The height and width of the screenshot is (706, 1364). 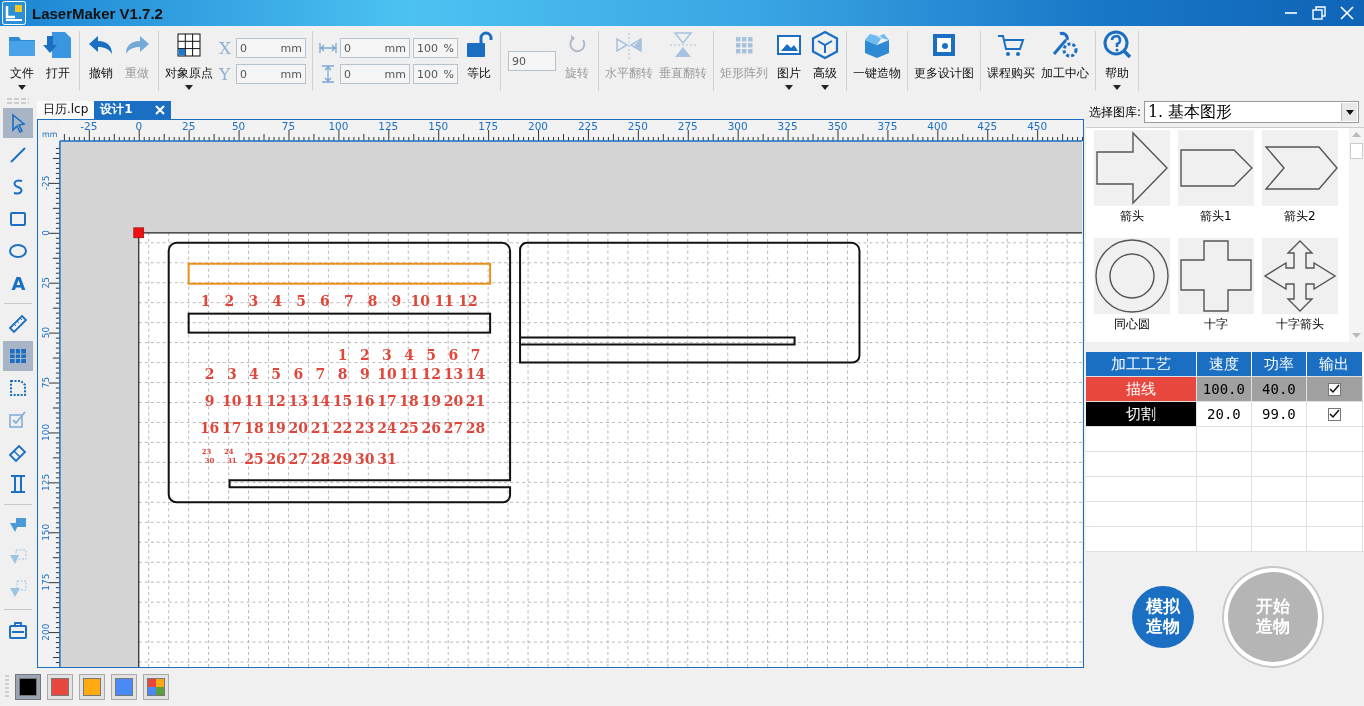 What do you see at coordinates (18, 251) in the screenshot?
I see `ellipse-icon` at bounding box center [18, 251].